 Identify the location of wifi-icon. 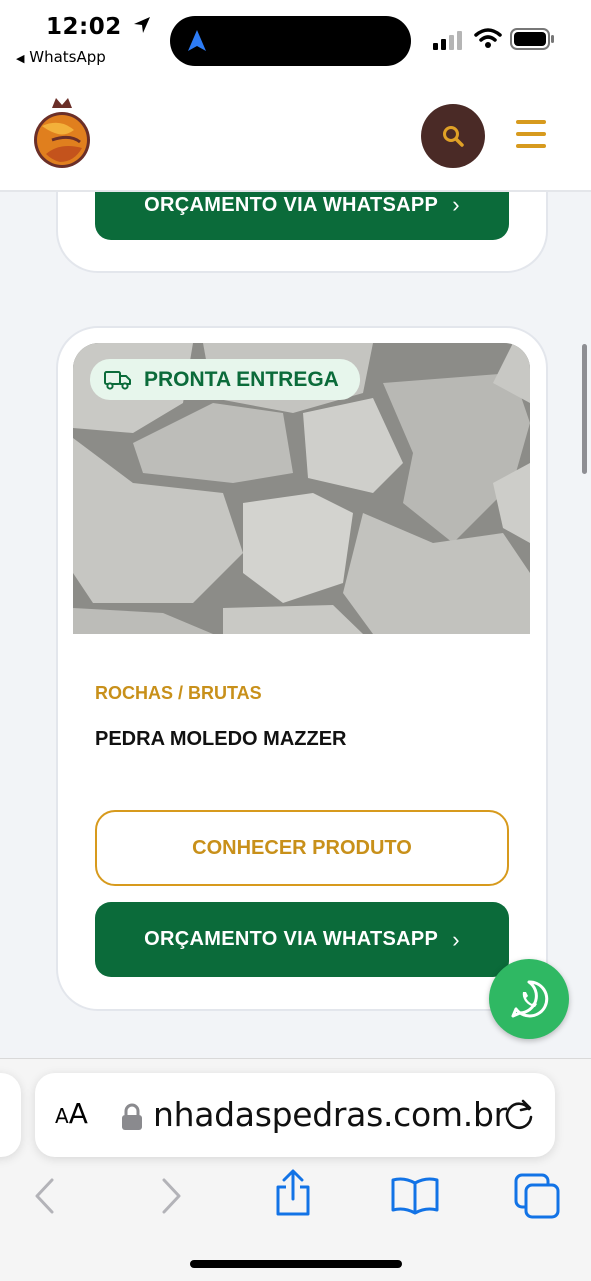
(488, 38).